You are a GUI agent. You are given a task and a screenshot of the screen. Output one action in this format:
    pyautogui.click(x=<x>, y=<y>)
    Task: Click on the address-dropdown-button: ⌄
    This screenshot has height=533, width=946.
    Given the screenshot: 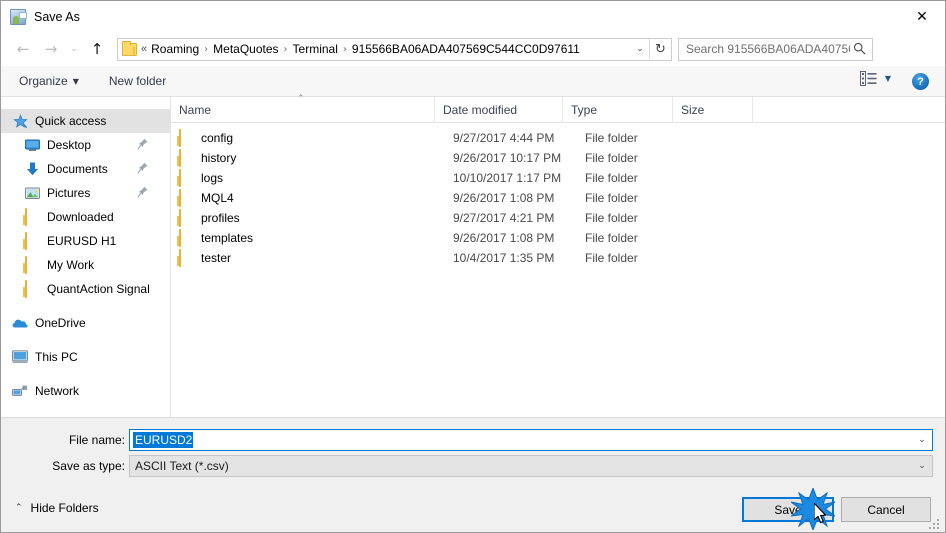 What is the action you would take?
    pyautogui.click(x=640, y=49)
    